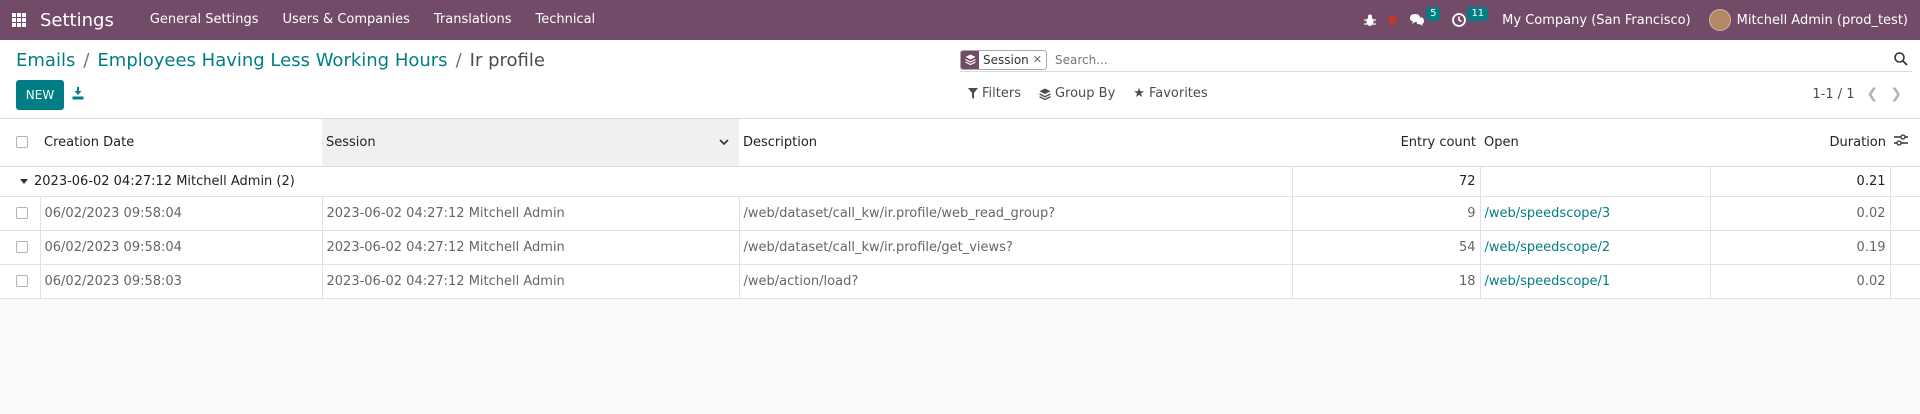 This screenshot has width=1920, height=414. Describe the element at coordinates (1896, 94) in the screenshot. I see `pager-next-icon: ❯` at that location.